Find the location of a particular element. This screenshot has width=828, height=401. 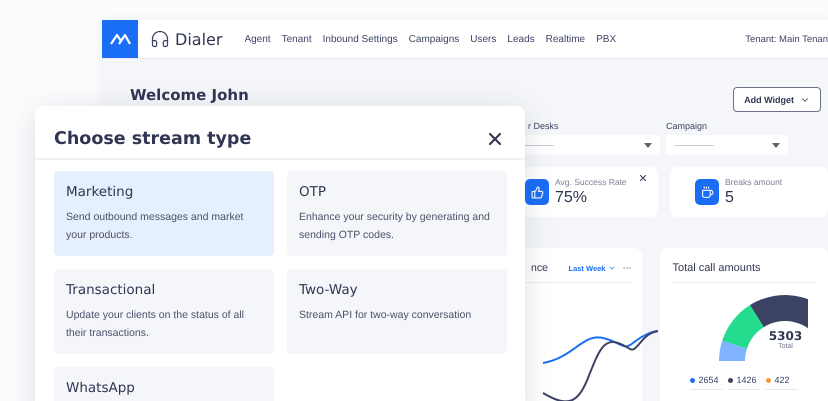

select-field is located at coordinates (727, 145).